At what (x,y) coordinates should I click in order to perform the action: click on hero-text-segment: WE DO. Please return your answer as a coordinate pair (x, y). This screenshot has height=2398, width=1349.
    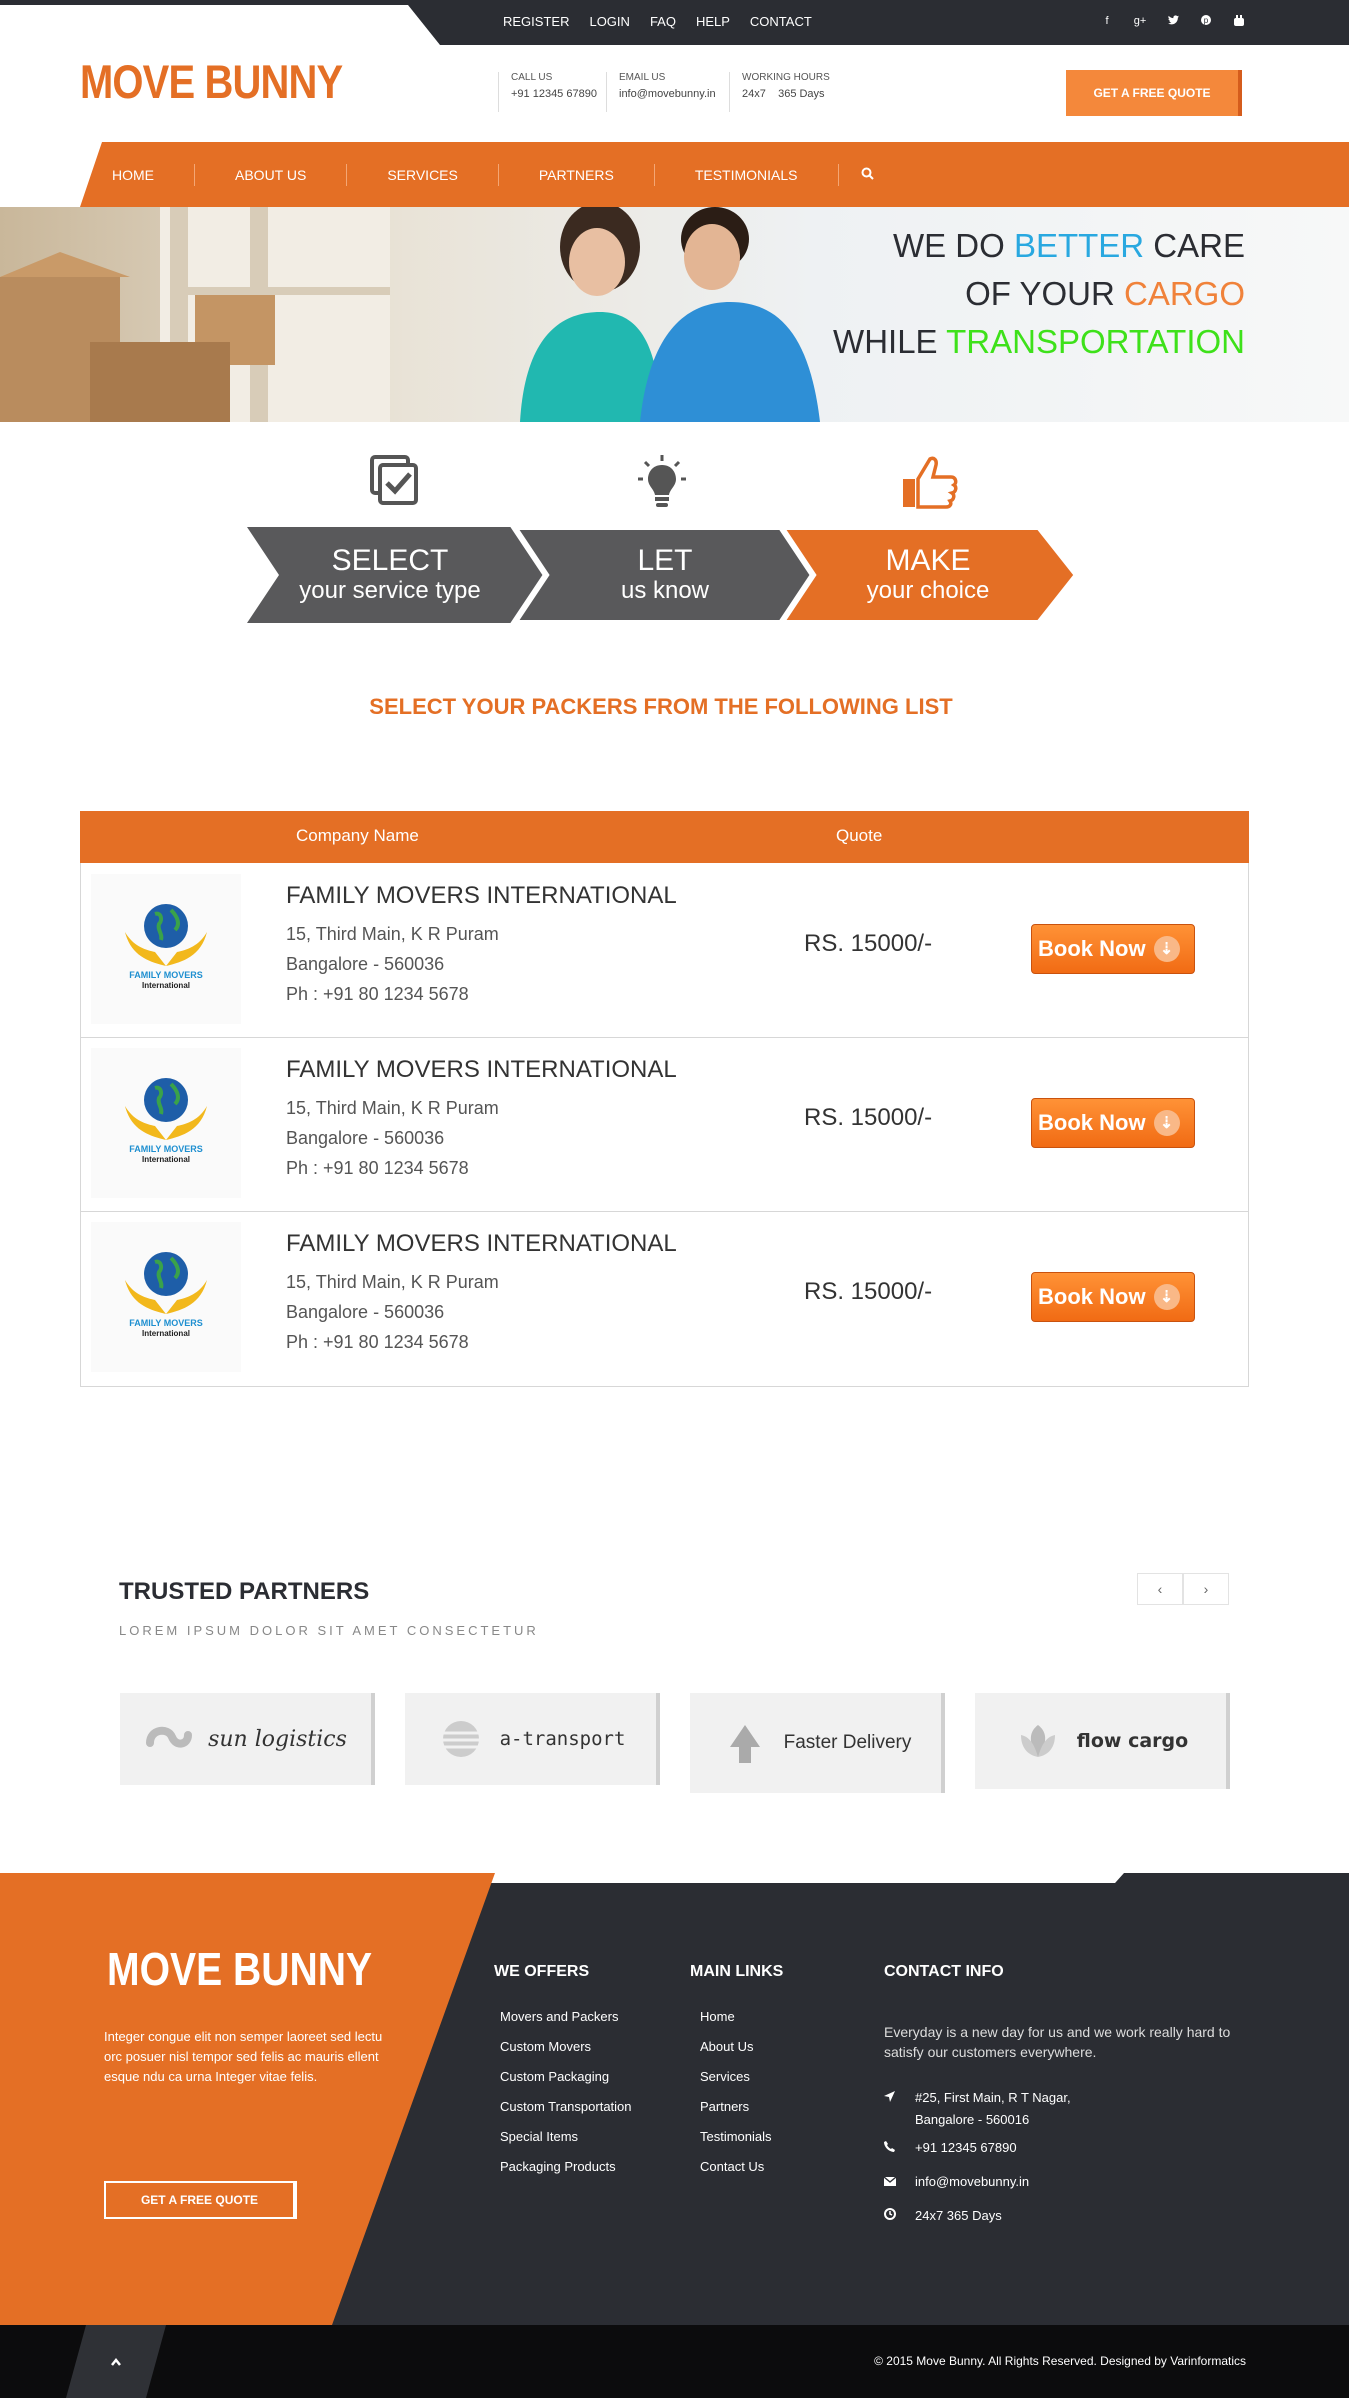
    Looking at the image, I should click on (953, 245).